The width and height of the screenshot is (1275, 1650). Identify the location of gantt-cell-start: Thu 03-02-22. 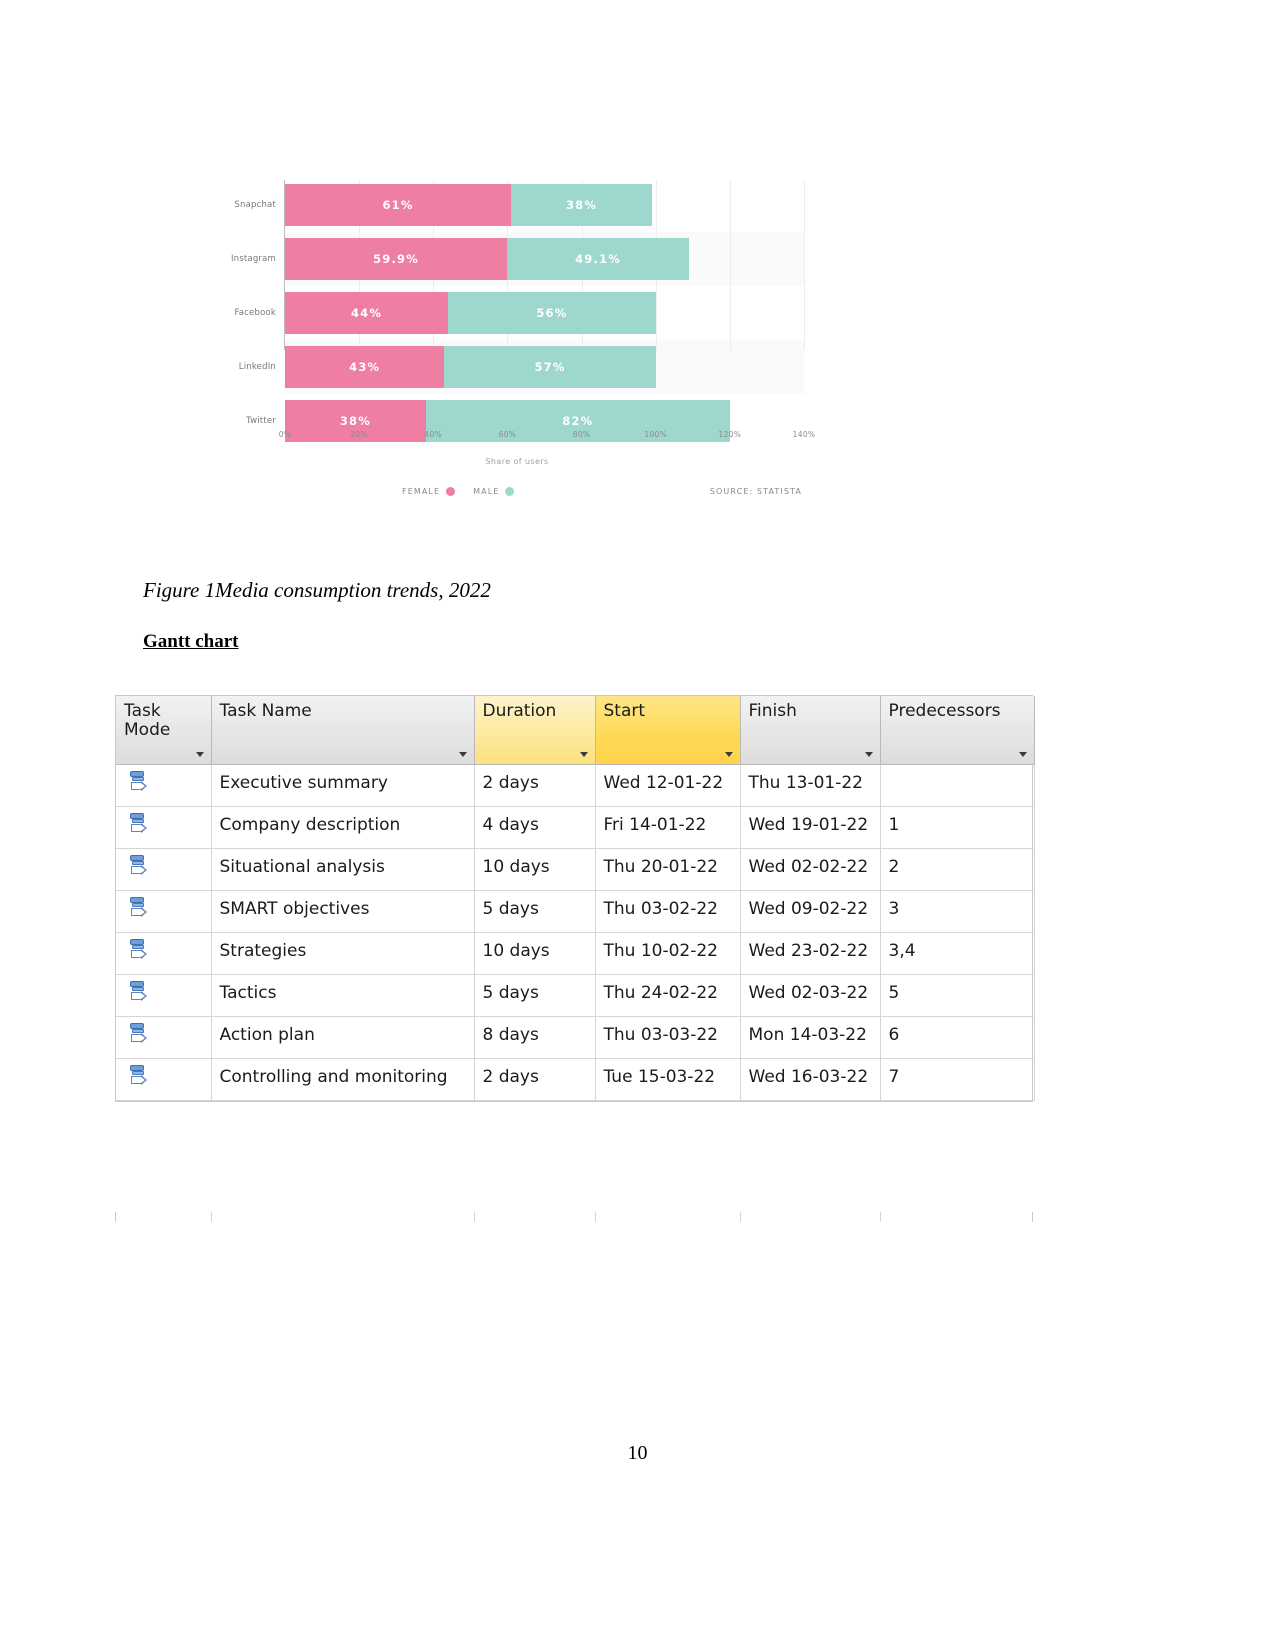
(668, 911).